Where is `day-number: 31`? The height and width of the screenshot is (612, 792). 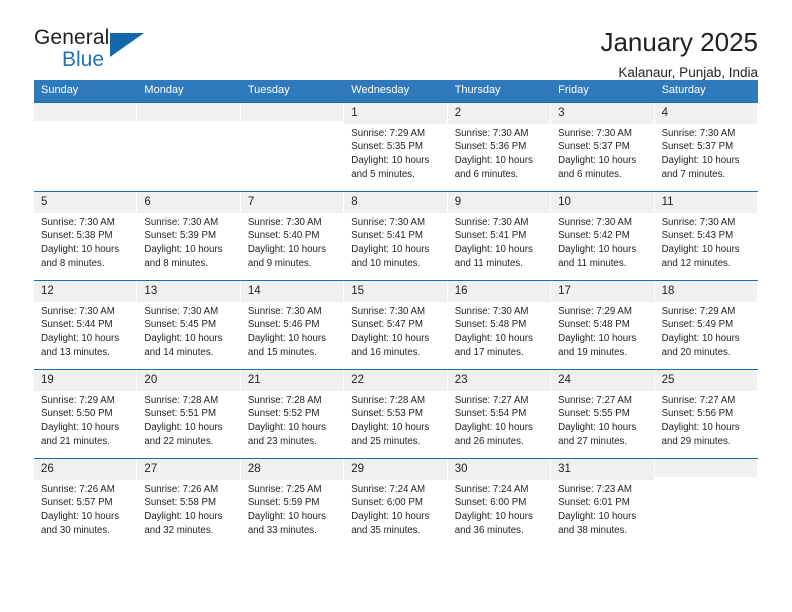 day-number: 31 is located at coordinates (602, 469).